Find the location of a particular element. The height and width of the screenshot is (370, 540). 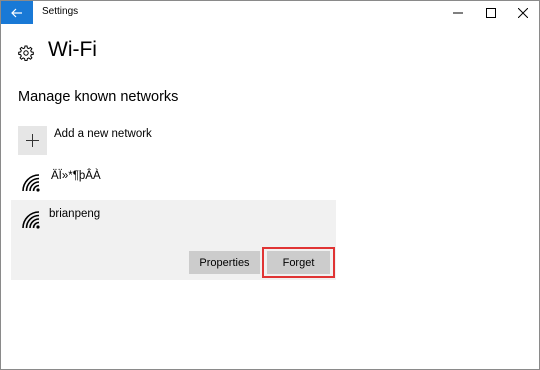

back-arrow-icon is located at coordinates (16, 12).